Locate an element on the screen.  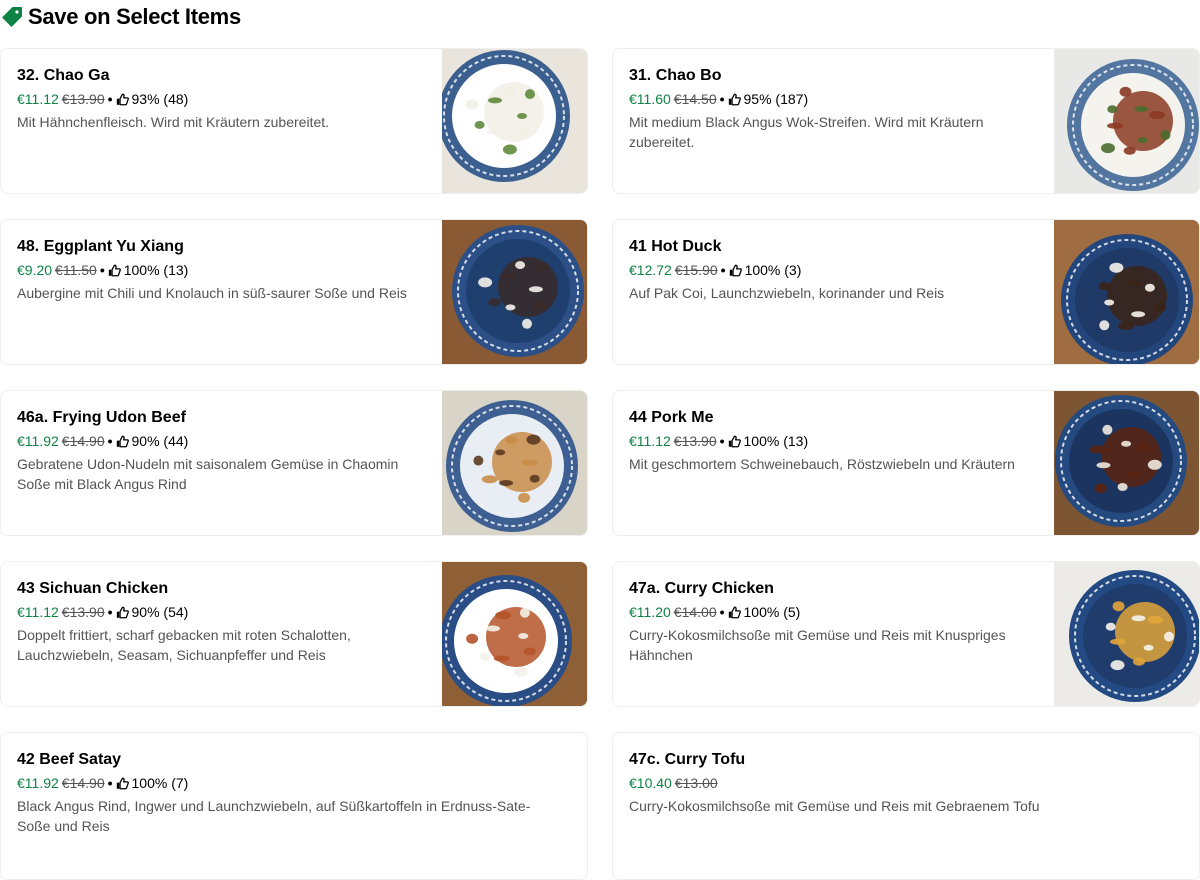
tag-icon is located at coordinates (12, 17).